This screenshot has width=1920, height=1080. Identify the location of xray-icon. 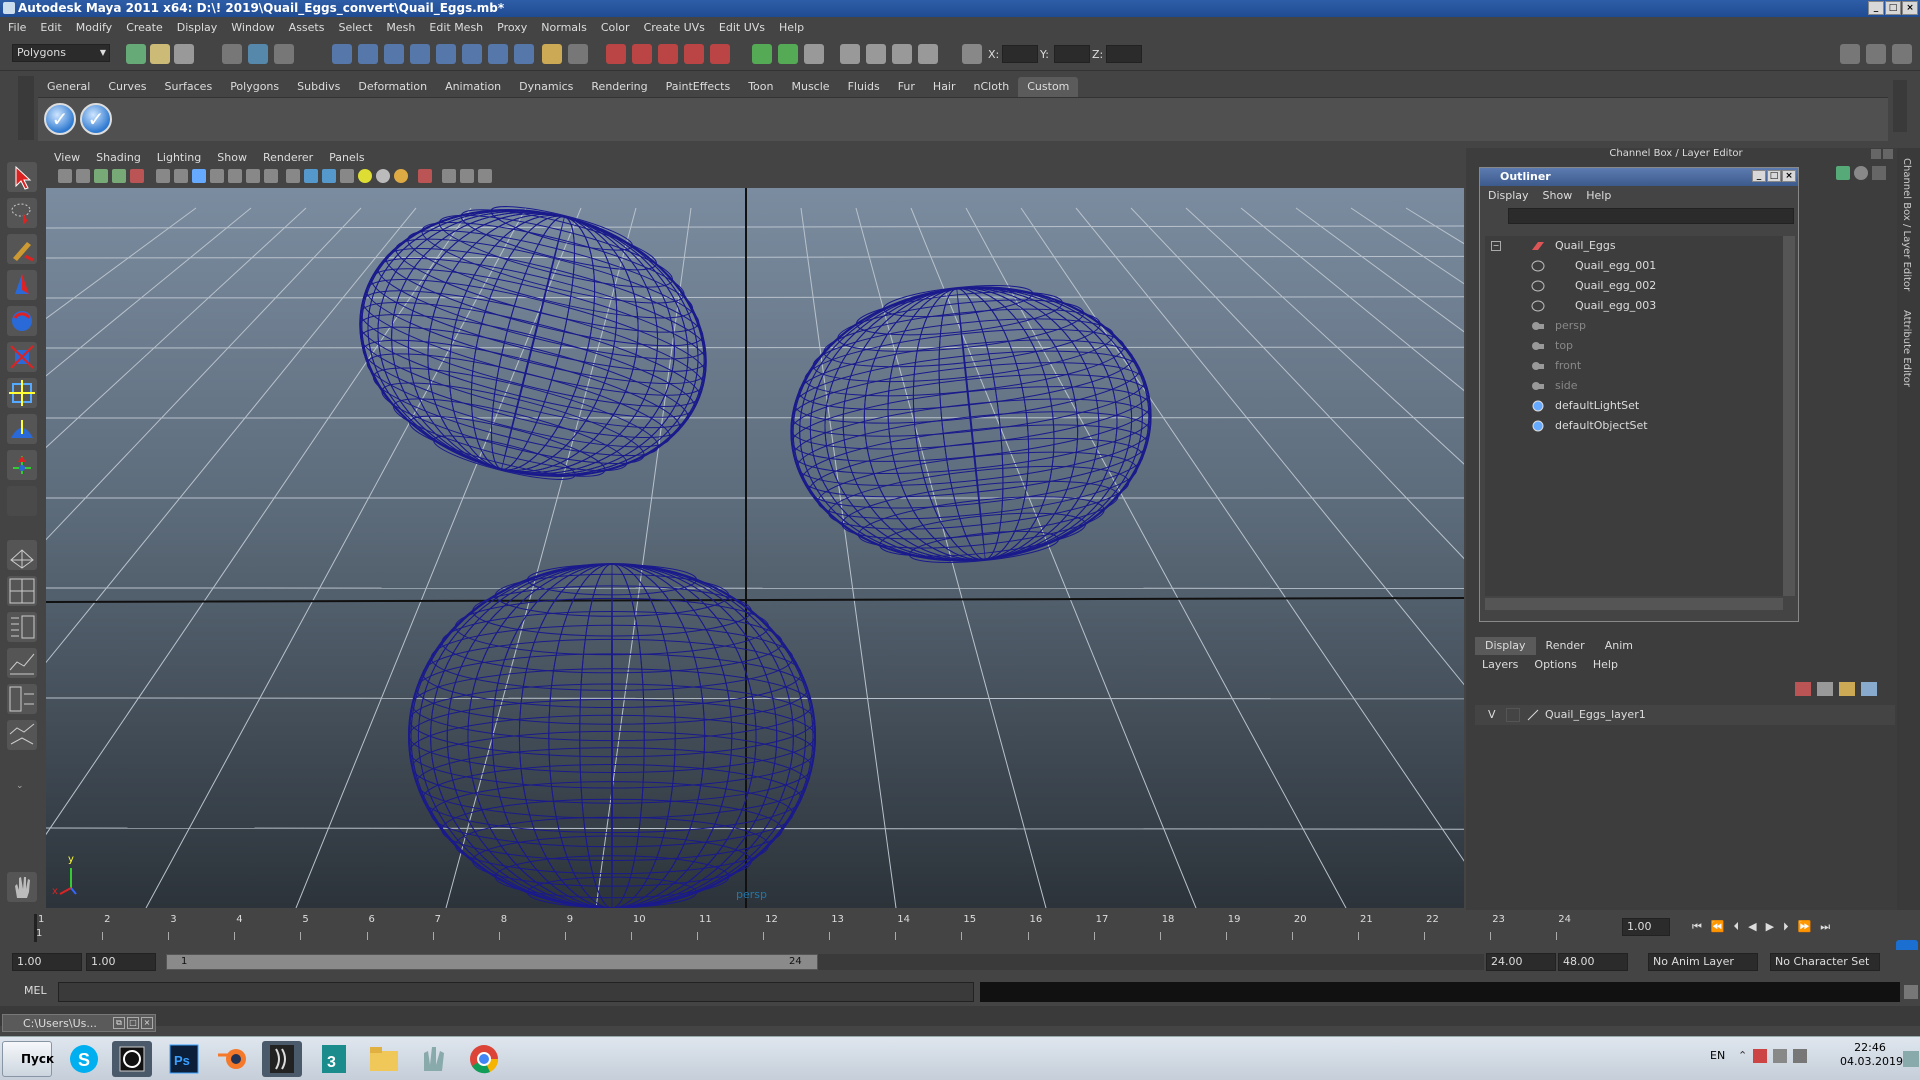
(425, 176).